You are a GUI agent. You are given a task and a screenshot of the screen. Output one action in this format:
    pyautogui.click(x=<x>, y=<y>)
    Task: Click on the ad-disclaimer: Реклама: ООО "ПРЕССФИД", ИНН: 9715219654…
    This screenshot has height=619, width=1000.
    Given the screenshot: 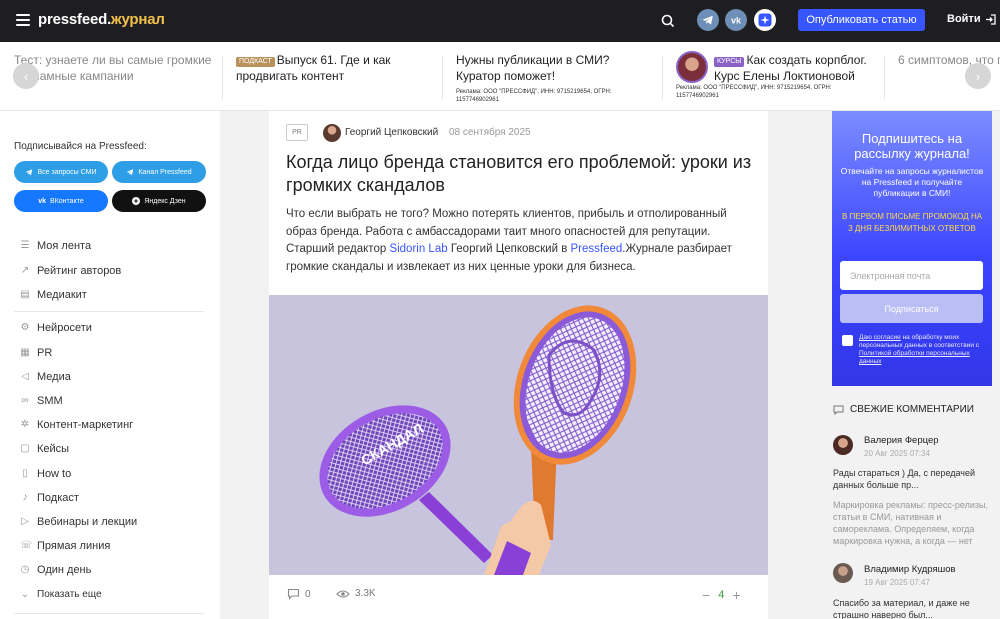 What is the action you would take?
    pyautogui.click(x=754, y=92)
    